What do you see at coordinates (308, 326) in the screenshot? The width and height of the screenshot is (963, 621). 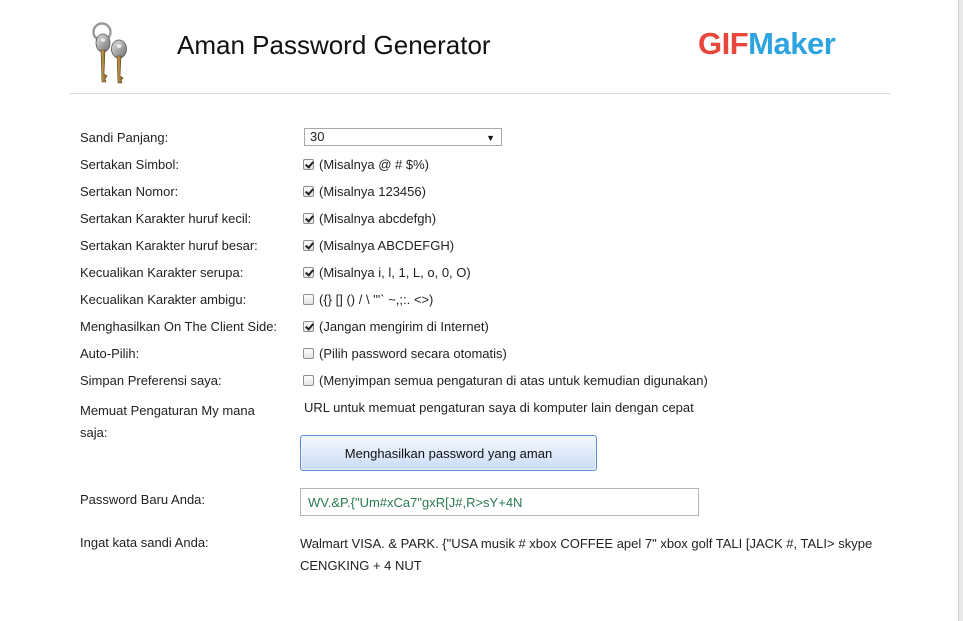 I see `client-side-checkbox` at bounding box center [308, 326].